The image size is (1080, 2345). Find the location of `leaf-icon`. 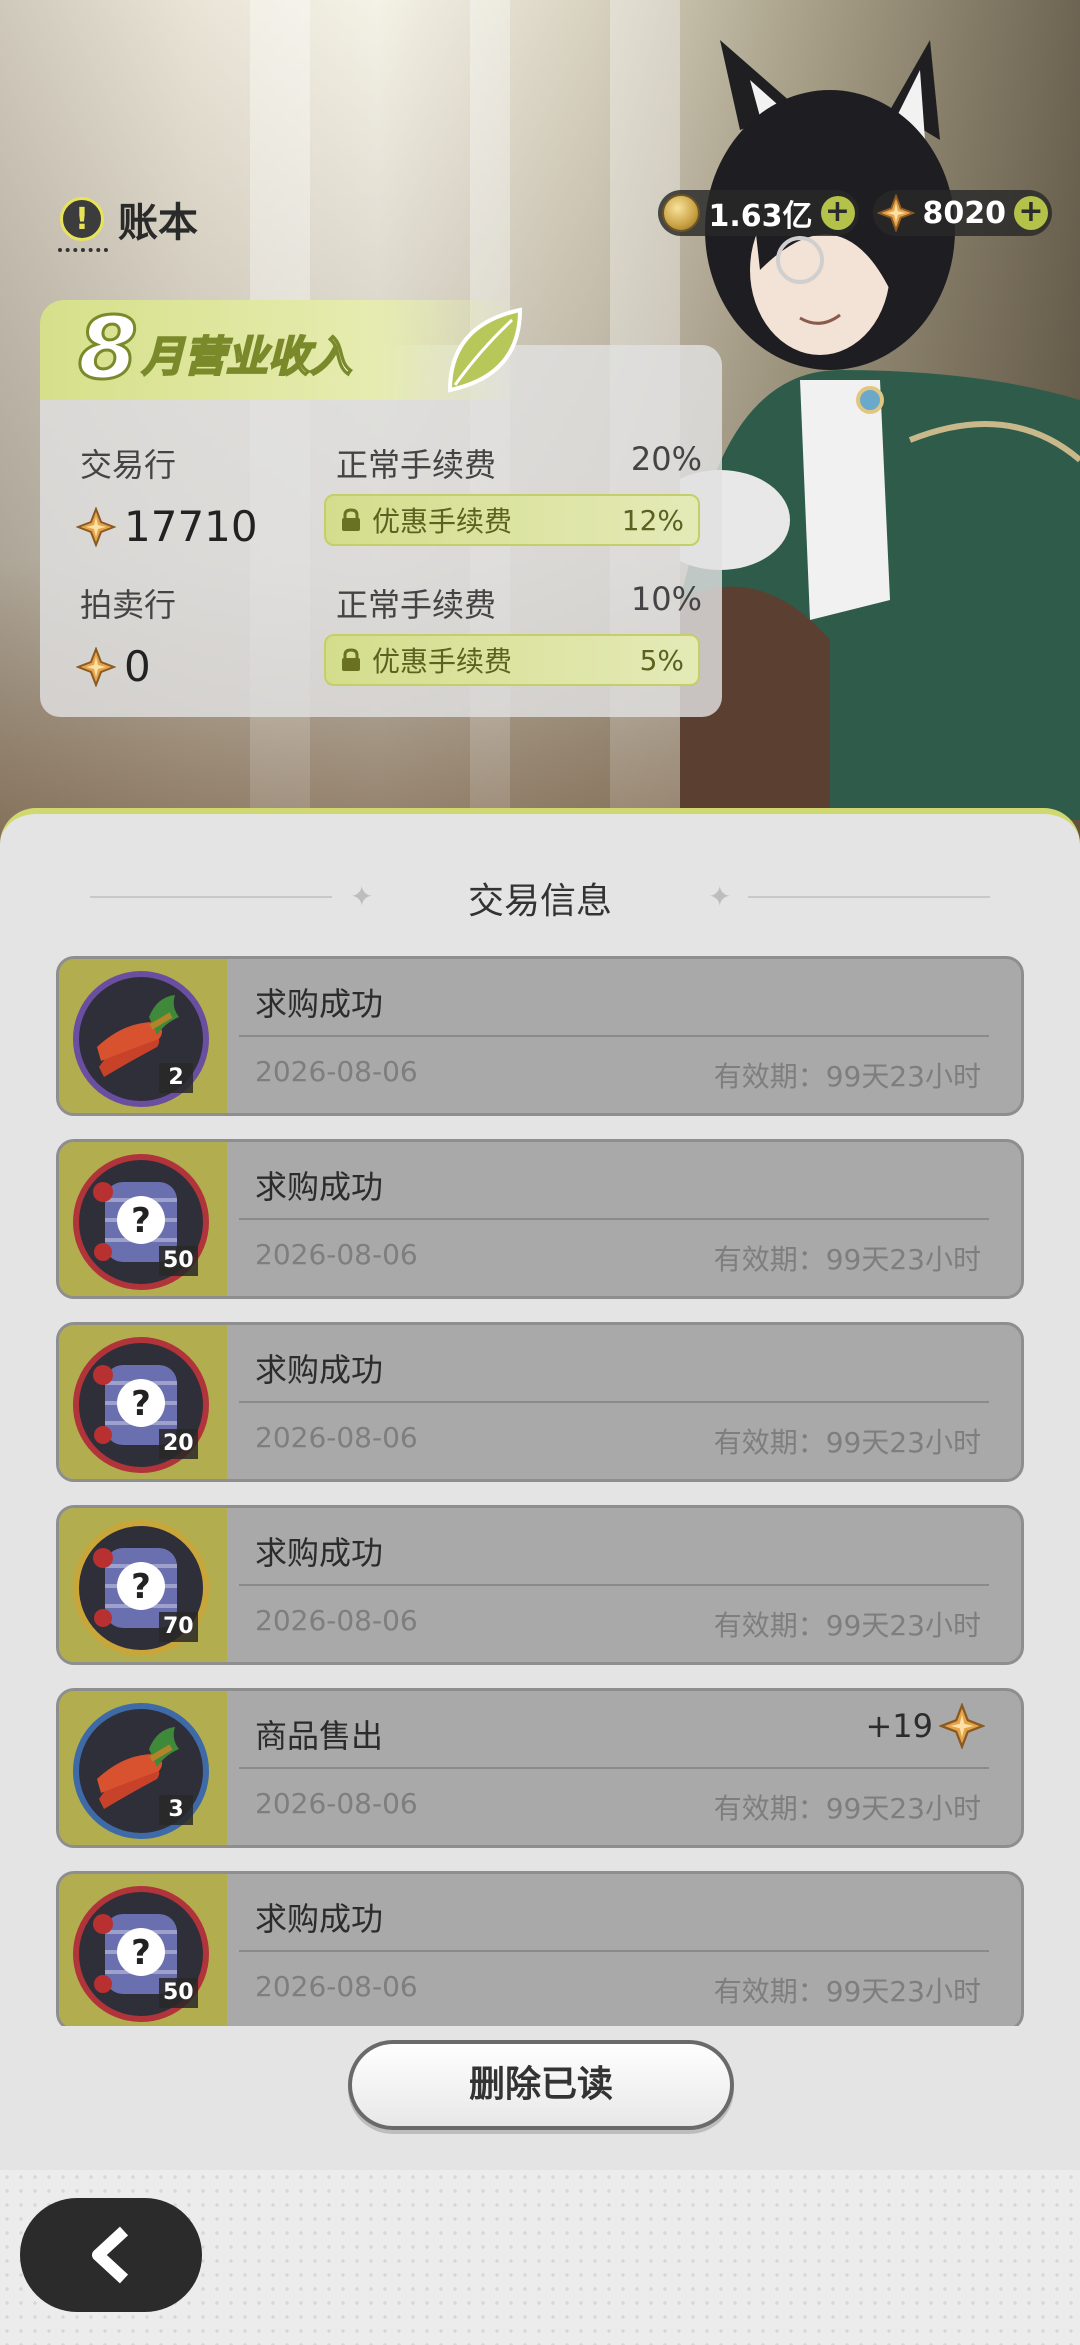

leaf-icon is located at coordinates (485, 350).